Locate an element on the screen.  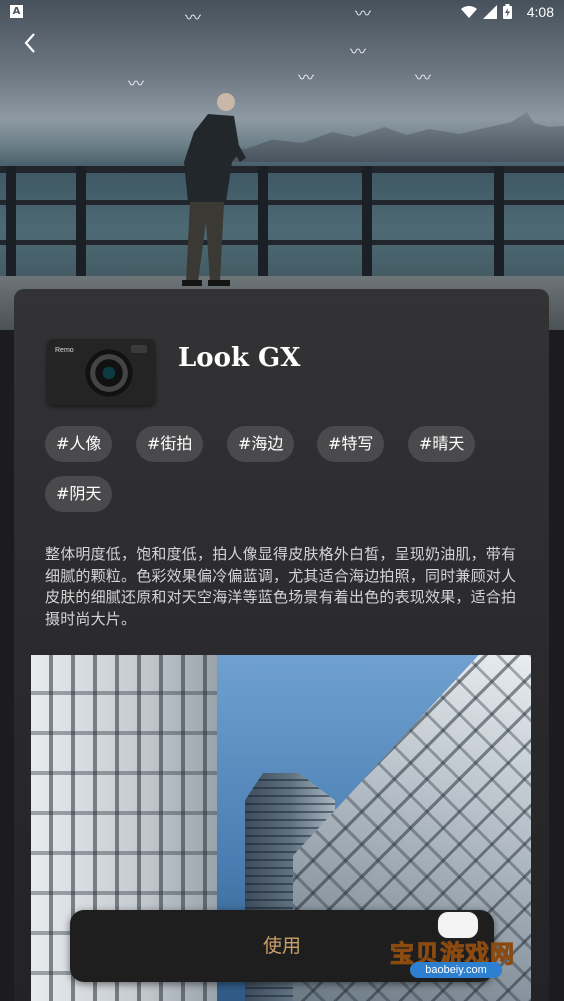
tag-seaside: #海边 is located at coordinates (261, 444).